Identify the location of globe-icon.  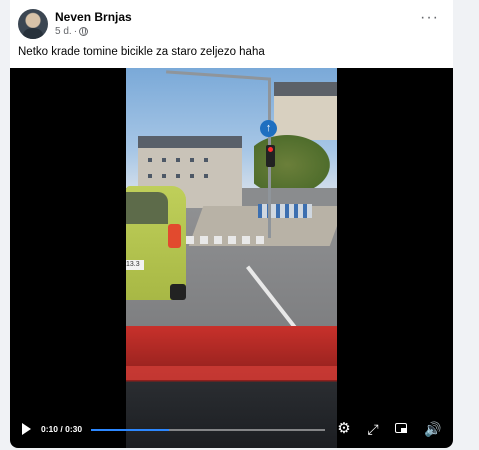
(84, 31).